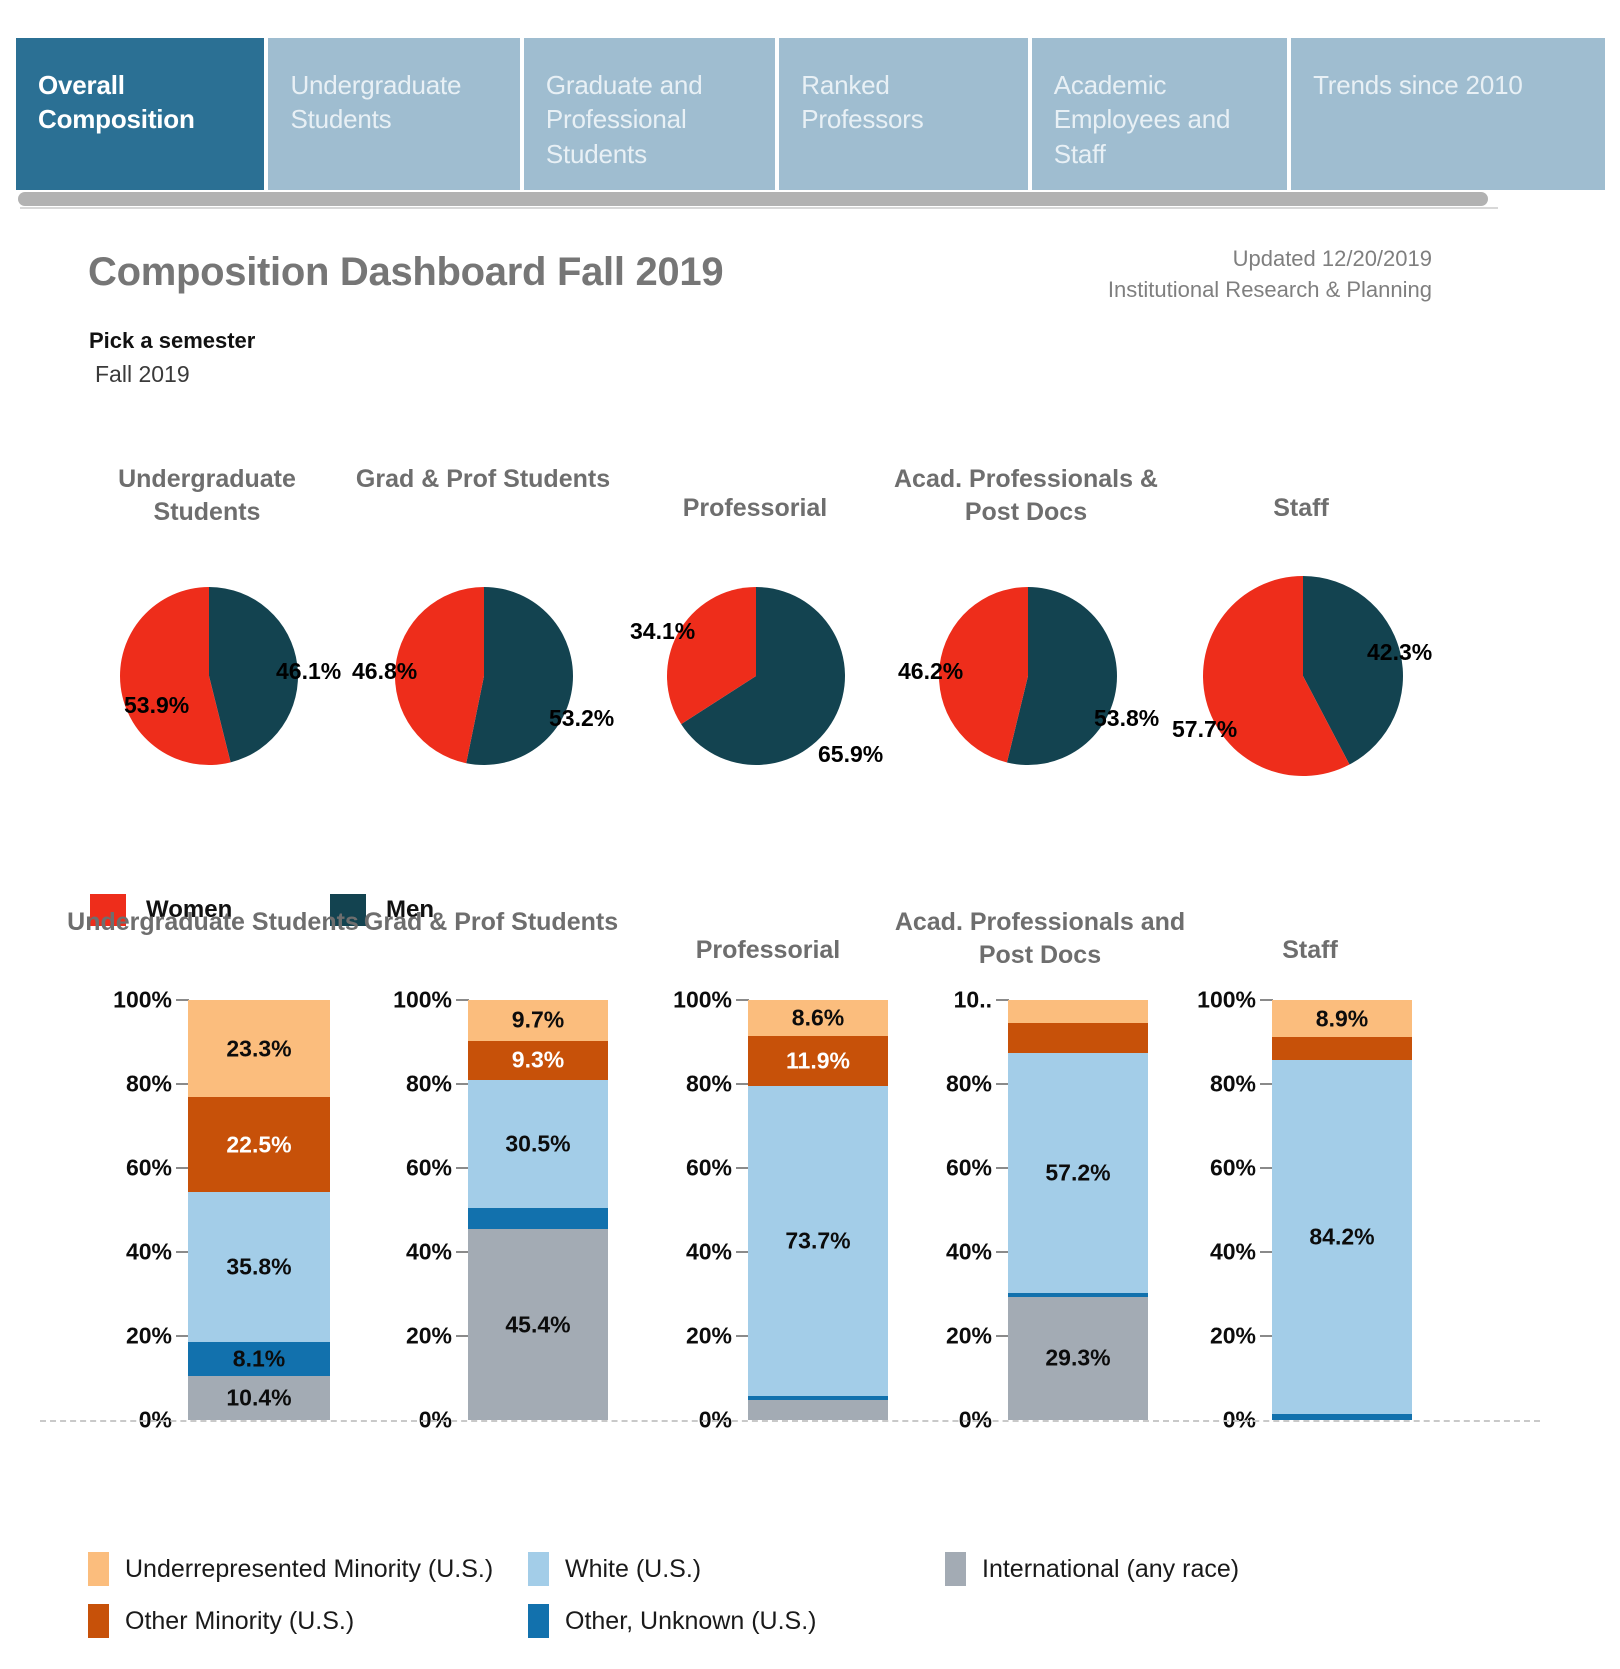 This screenshot has height=1669, width=1620. What do you see at coordinates (385, 671) in the screenshot?
I see `pie-slice-label: 46.8%` at bounding box center [385, 671].